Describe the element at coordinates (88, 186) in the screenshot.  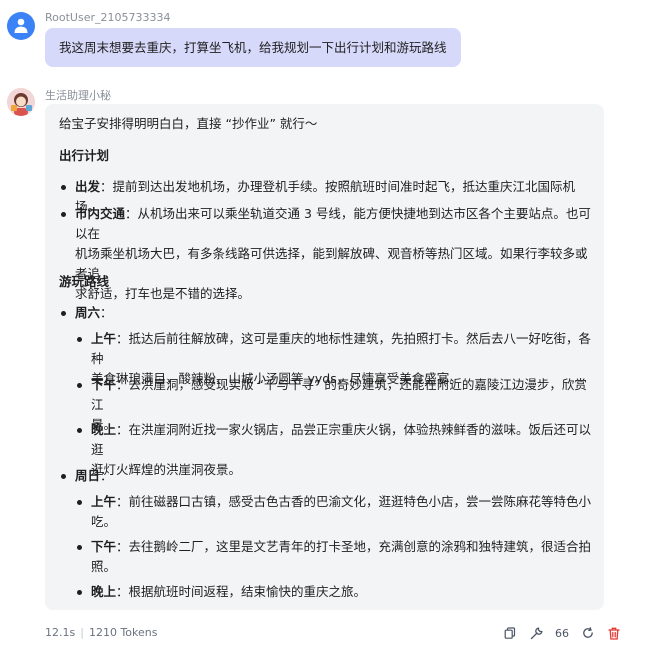
I see `item-label: 出发` at that location.